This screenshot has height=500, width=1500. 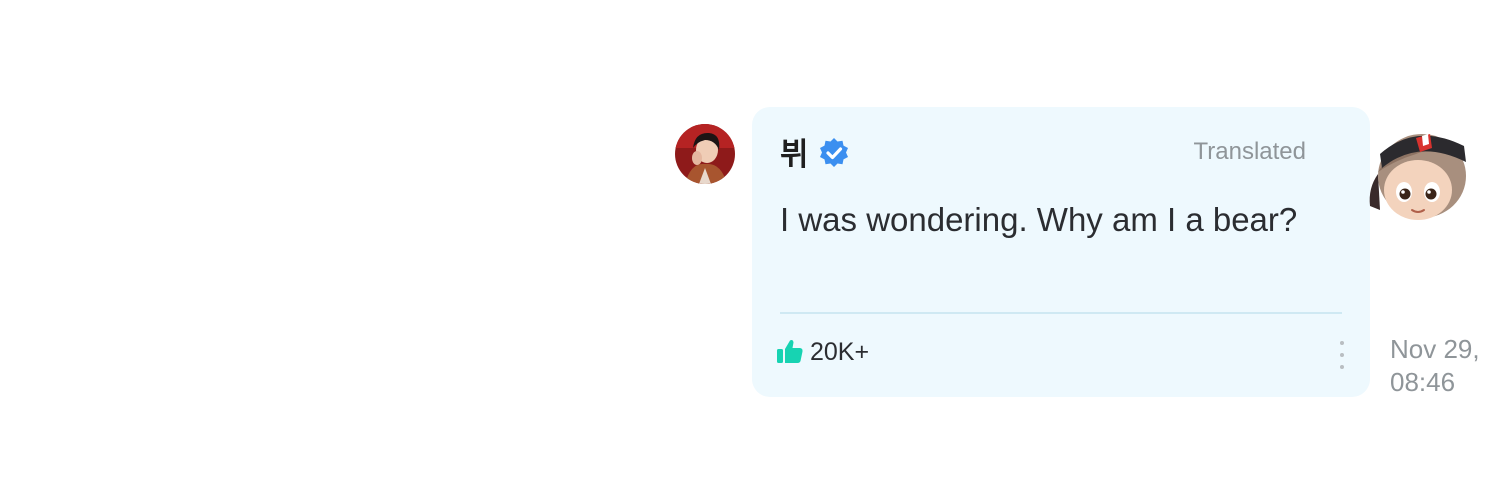 I want to click on character-sticker, so click(x=1418, y=169).